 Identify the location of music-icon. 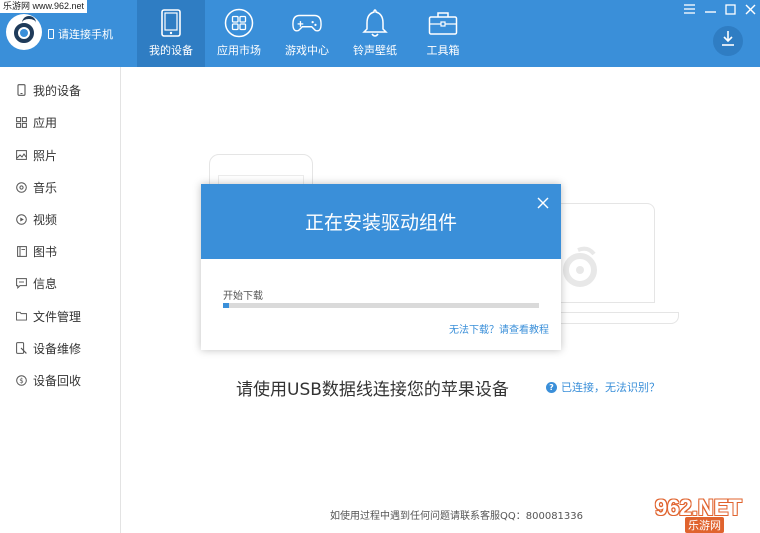
(21, 187).